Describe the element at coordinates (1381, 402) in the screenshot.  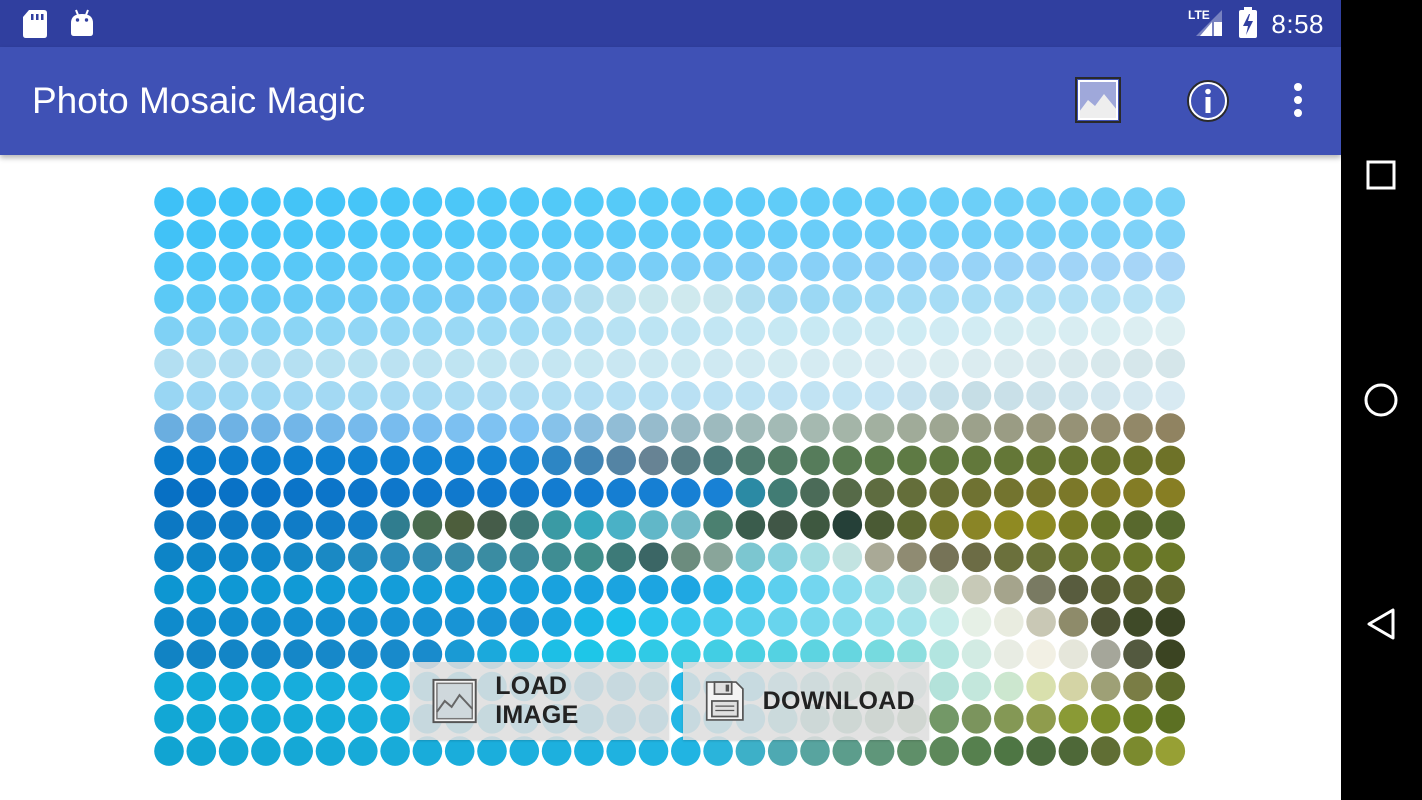
I see `home-button` at that location.